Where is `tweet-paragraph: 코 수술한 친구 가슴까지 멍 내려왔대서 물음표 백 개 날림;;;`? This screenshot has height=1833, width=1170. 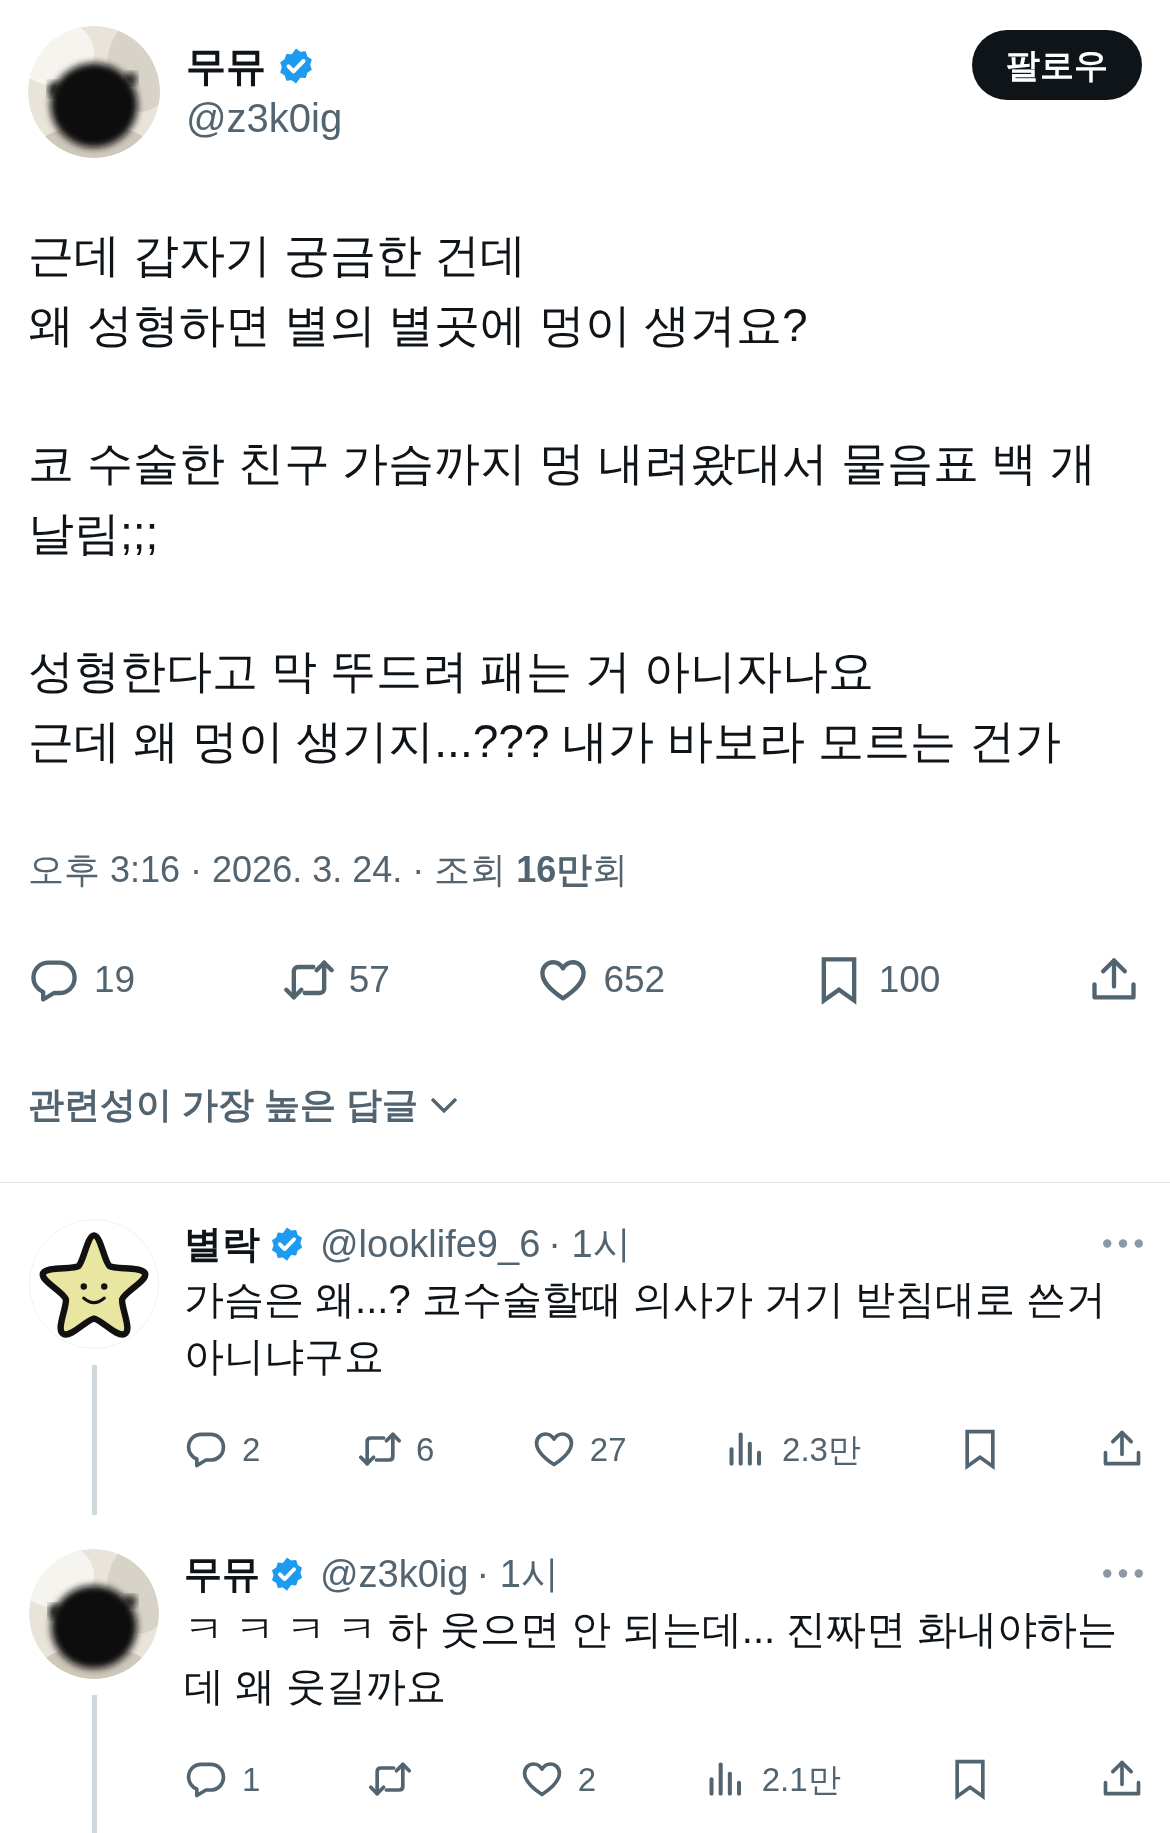
tweet-paragraph: 코 수술한 친구 가슴까지 멍 내려왔대서 물음표 백 개 날림;;; is located at coordinates (563, 498).